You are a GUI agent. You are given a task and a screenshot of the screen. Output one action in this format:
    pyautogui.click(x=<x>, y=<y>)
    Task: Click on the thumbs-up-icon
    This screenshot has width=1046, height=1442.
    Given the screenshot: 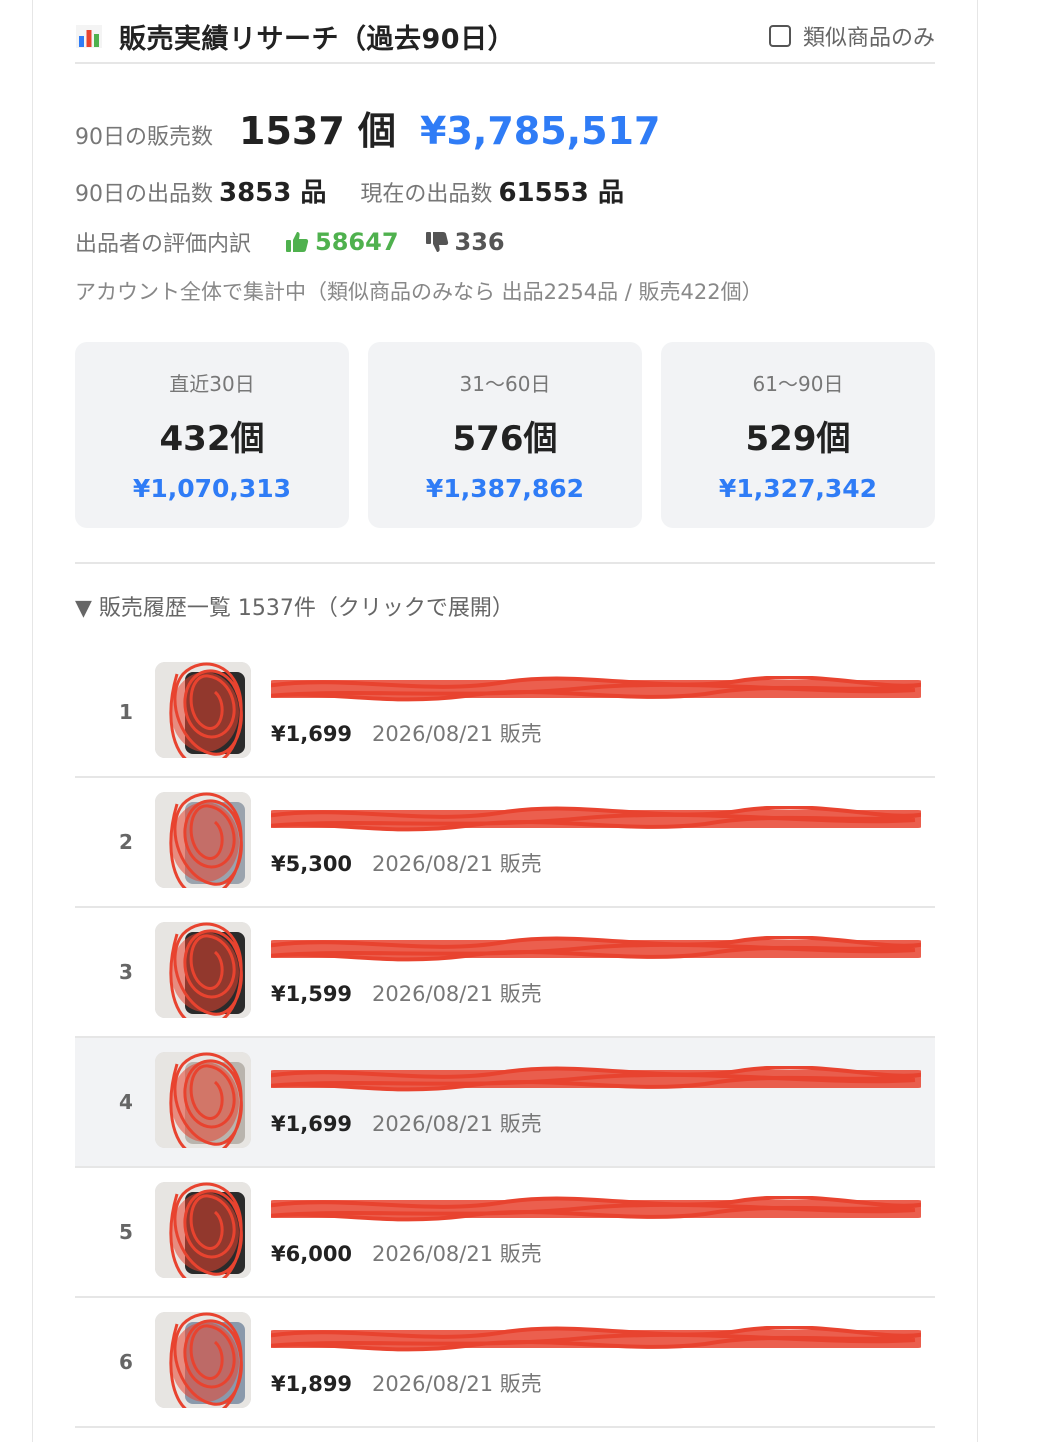 What is the action you would take?
    pyautogui.click(x=297, y=242)
    